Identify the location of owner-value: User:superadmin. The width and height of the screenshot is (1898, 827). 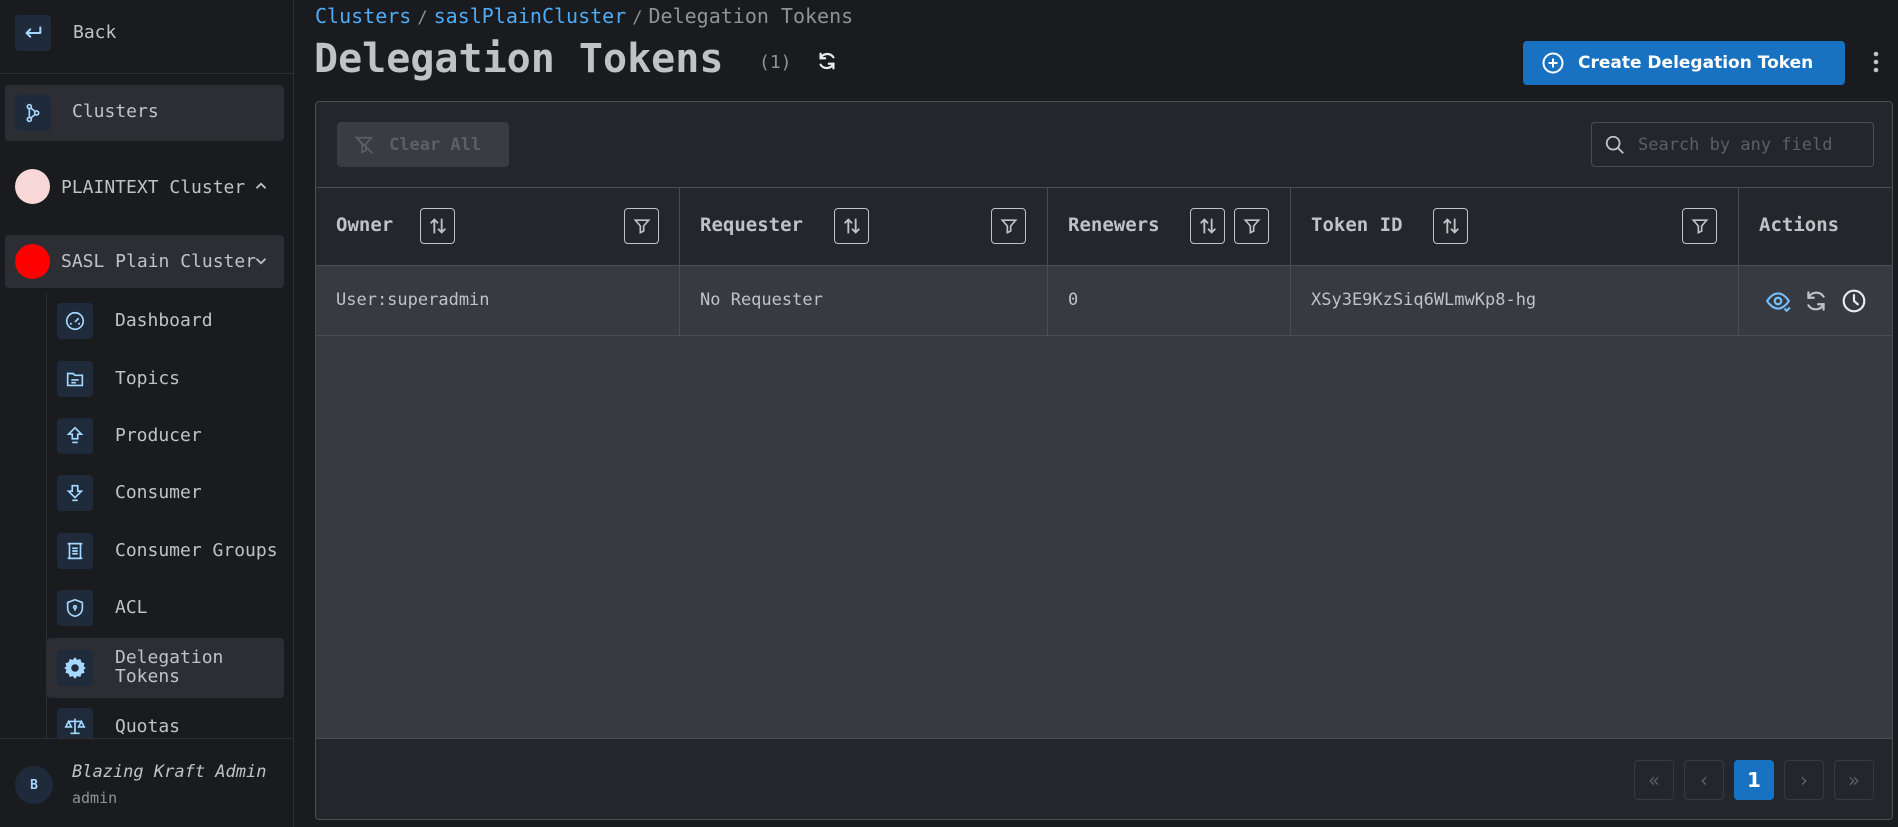
(413, 300).